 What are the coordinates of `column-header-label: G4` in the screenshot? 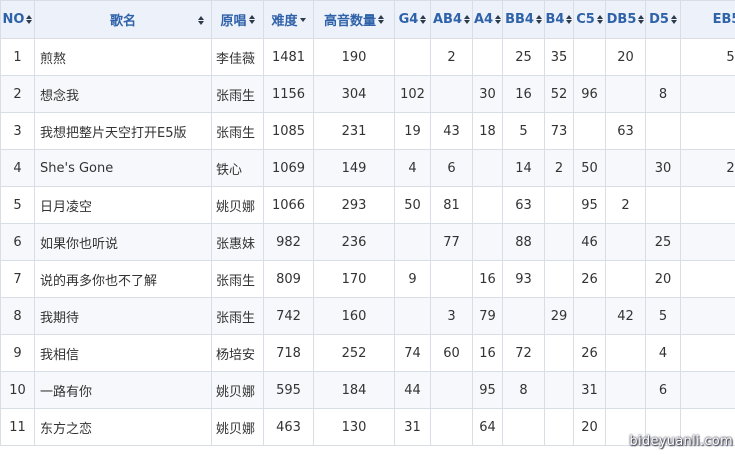 It's located at (413, 19).